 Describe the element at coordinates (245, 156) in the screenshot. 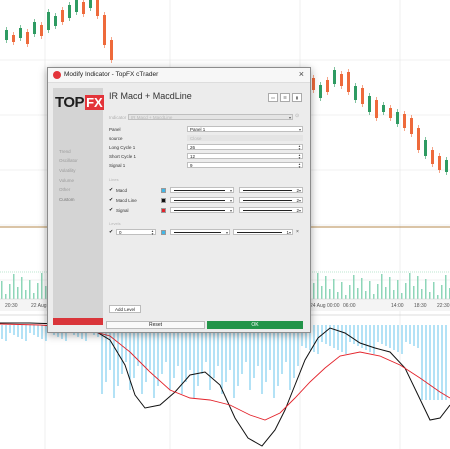

I see `short-cycle-input: 12 ▲ ▼` at that location.